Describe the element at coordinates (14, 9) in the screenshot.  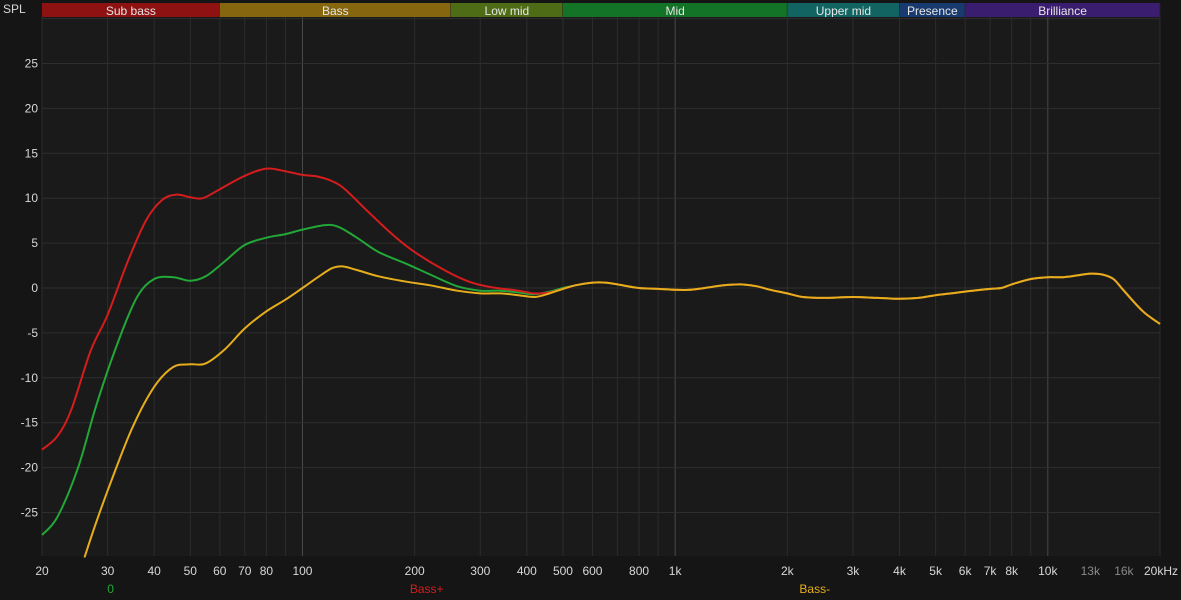
I see `y-axis-label: SPL` at that location.